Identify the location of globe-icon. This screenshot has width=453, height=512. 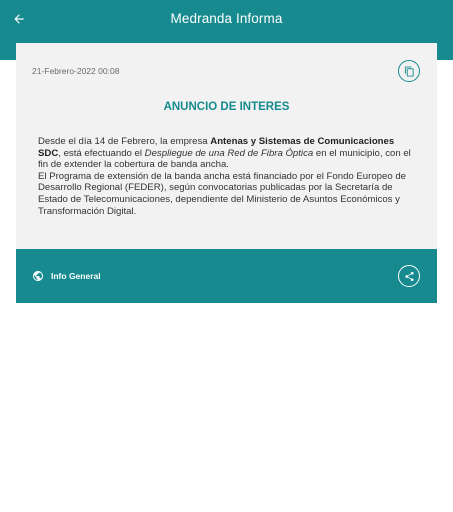
(38, 276).